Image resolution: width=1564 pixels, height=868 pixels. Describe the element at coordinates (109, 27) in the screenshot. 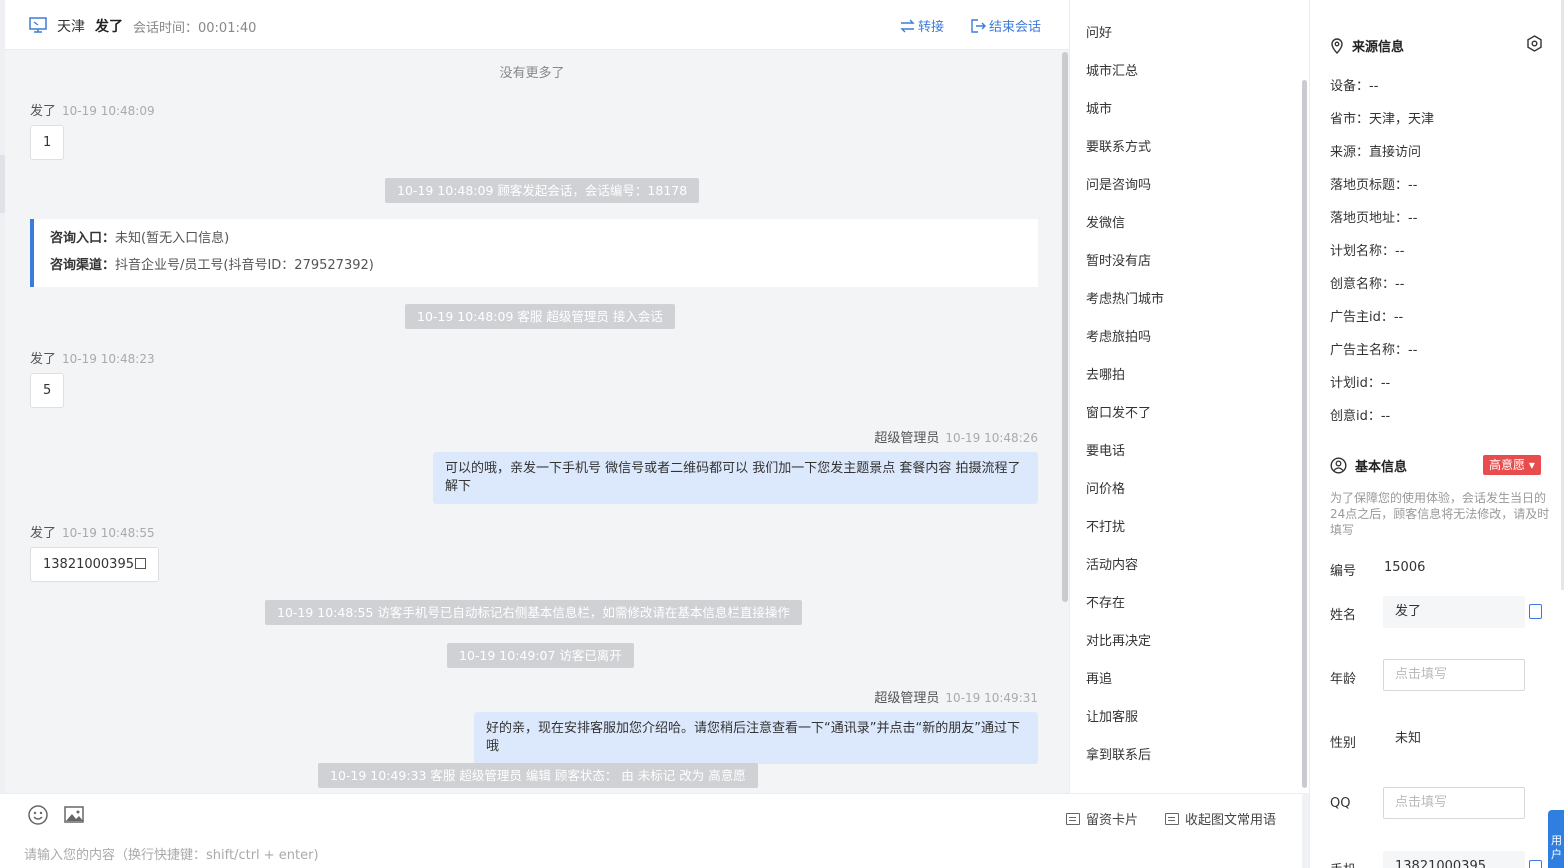

I see `visitor-name: 发了` at that location.